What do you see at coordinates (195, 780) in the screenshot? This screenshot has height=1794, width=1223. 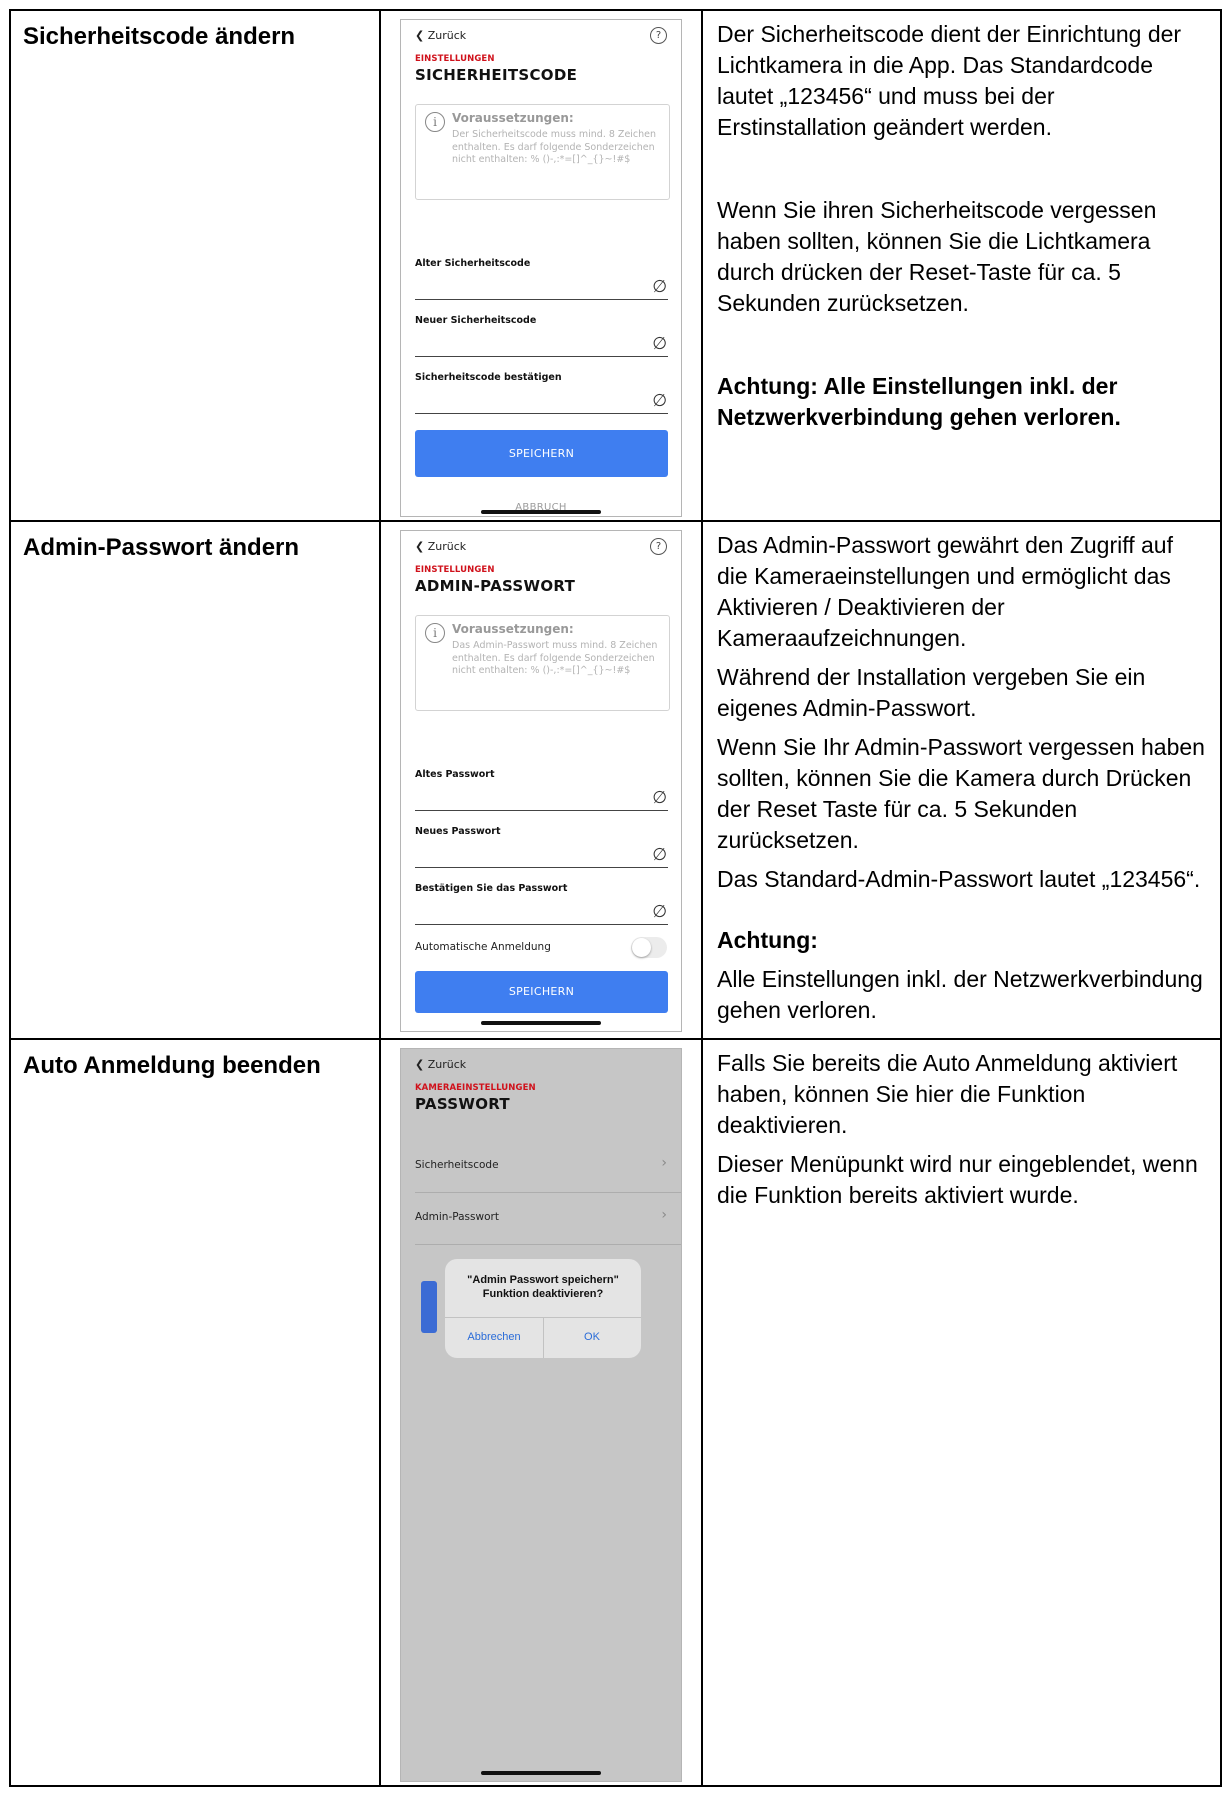 I see `row-title-cell: Admin-Passwort ändern` at bounding box center [195, 780].